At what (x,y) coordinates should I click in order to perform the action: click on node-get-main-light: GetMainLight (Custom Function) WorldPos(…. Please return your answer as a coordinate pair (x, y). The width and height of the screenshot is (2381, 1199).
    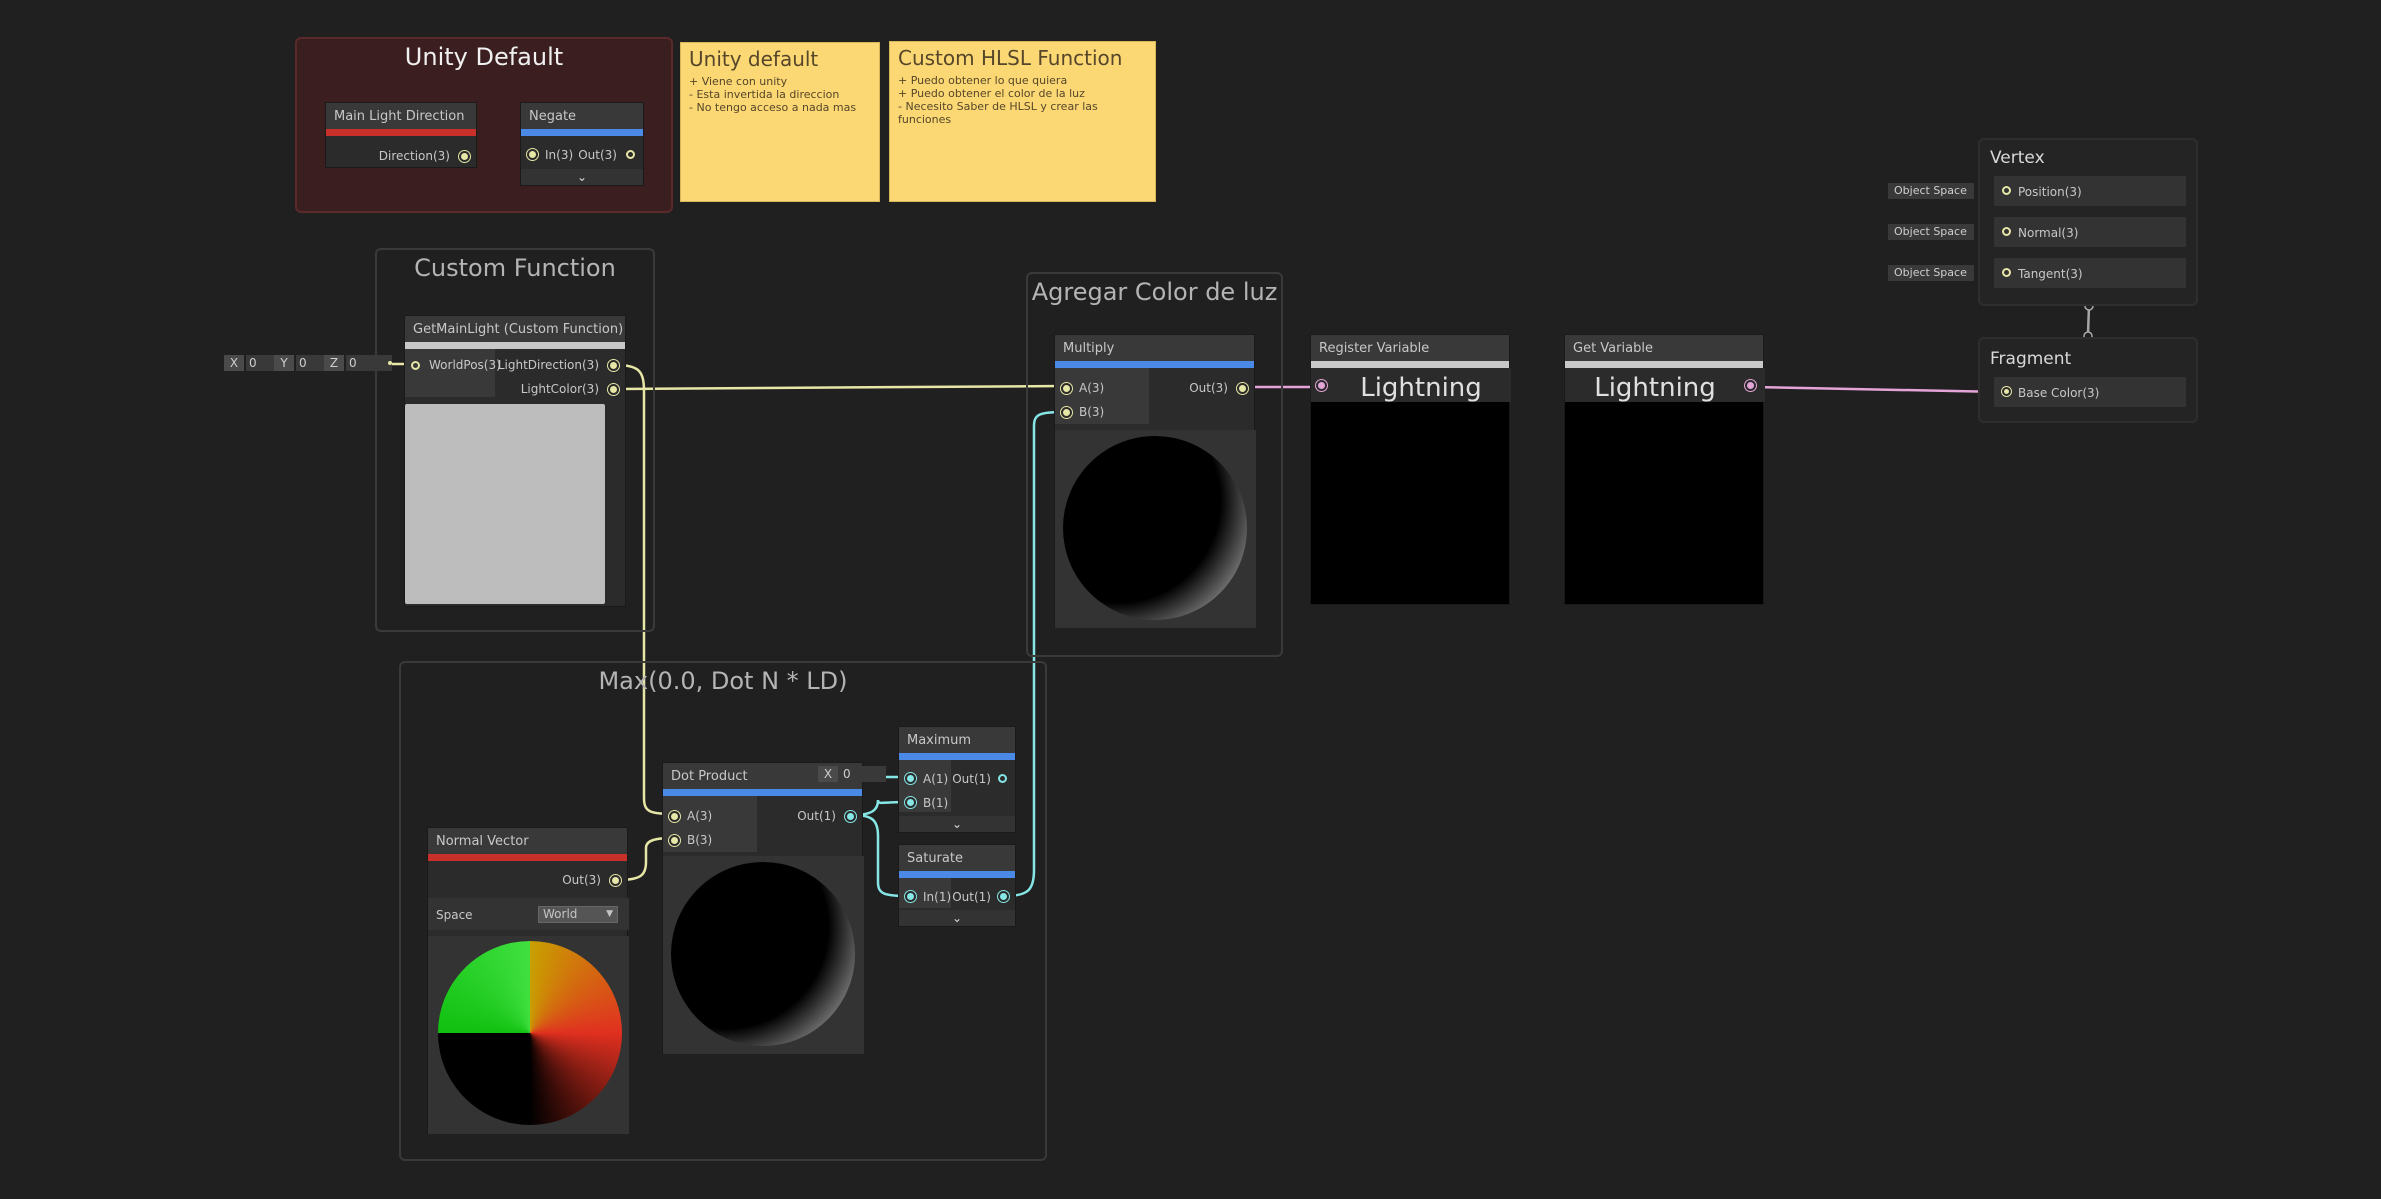
    Looking at the image, I should click on (515, 461).